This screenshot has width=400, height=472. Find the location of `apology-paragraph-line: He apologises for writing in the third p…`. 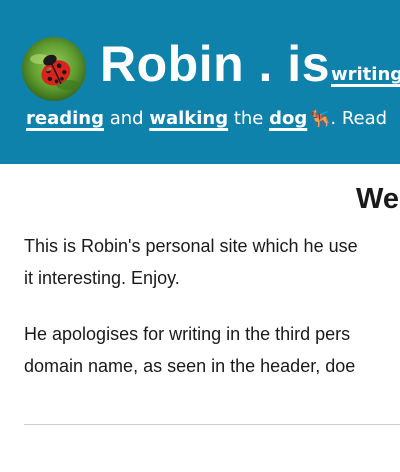

apology-paragraph-line: He apologises for writing in the third p… is located at coordinates (187, 334).